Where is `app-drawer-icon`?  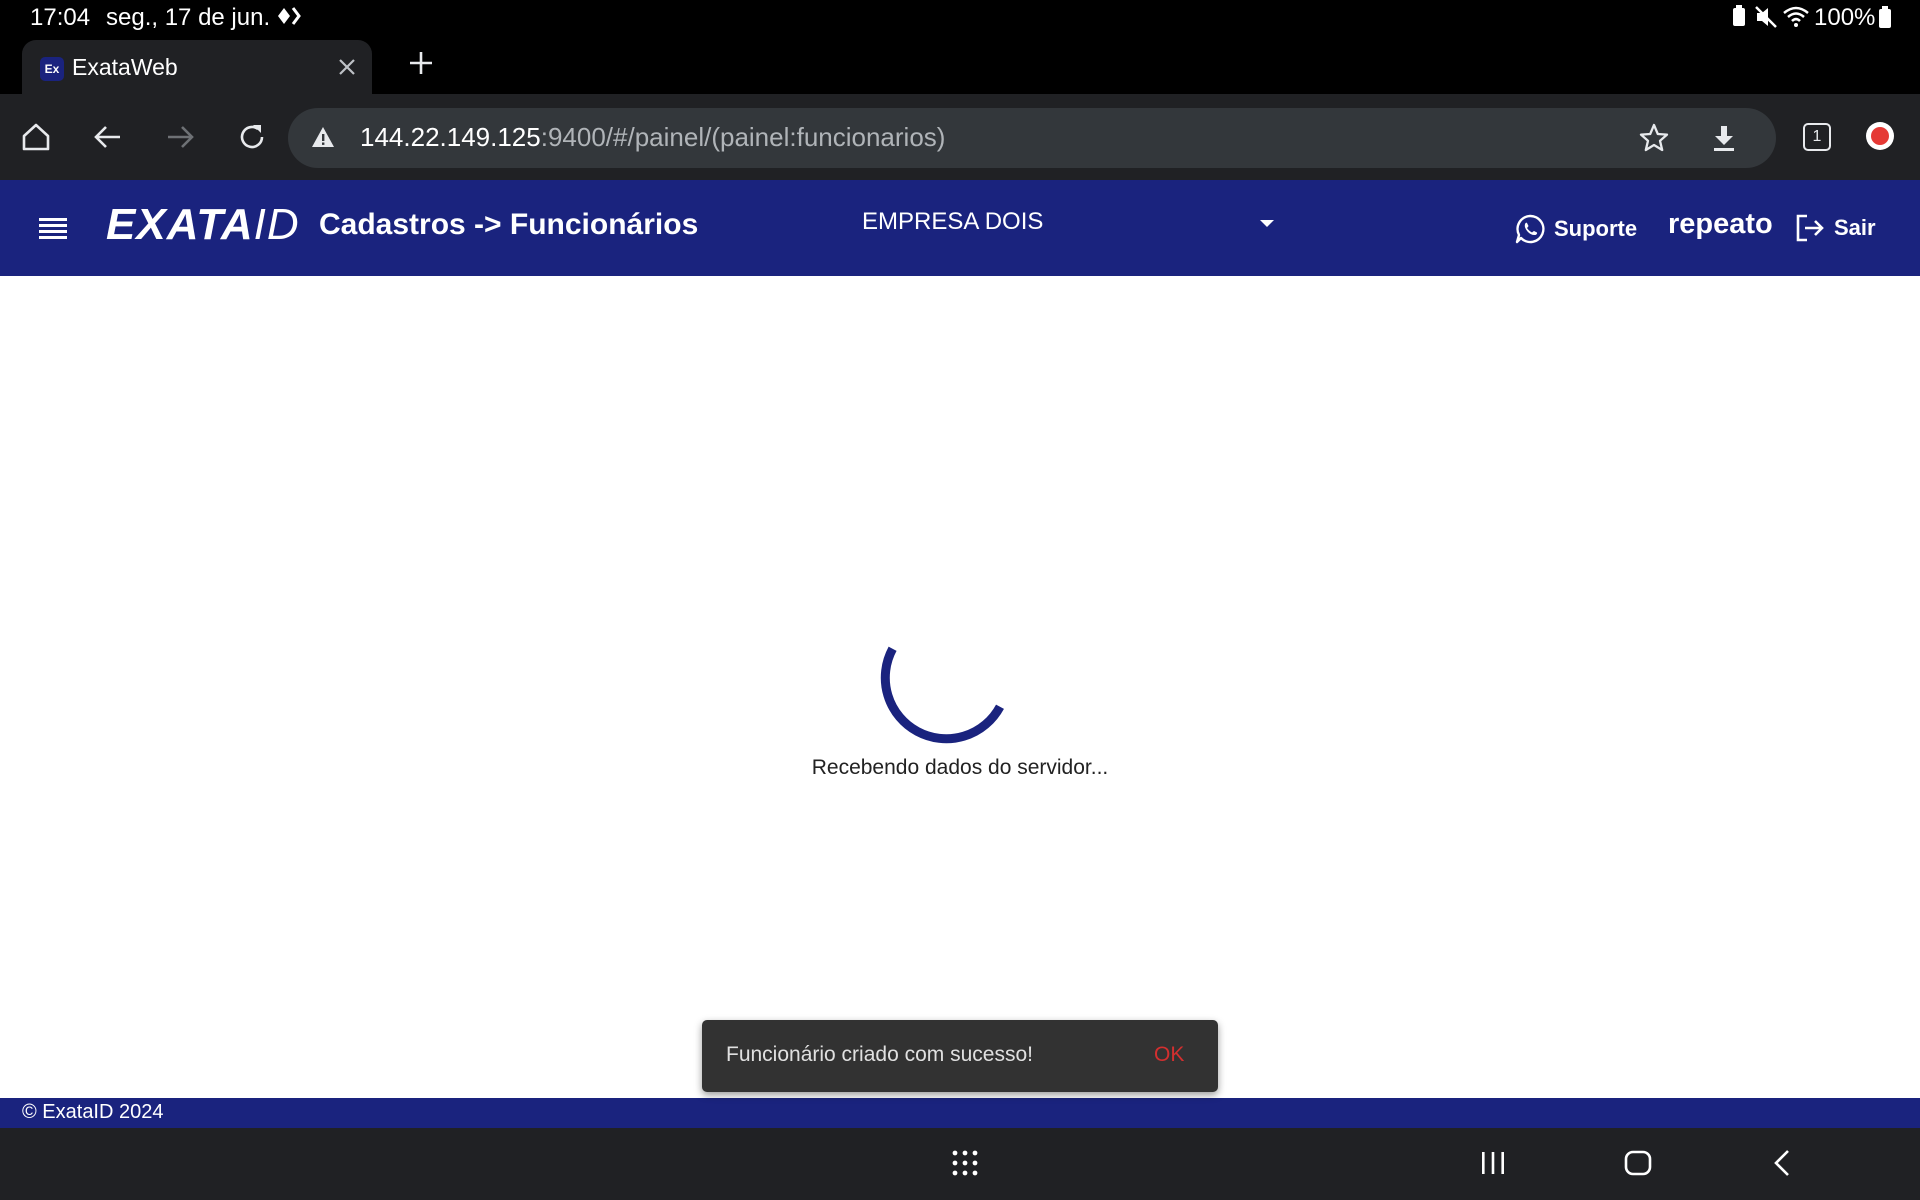
app-drawer-icon is located at coordinates (965, 1165).